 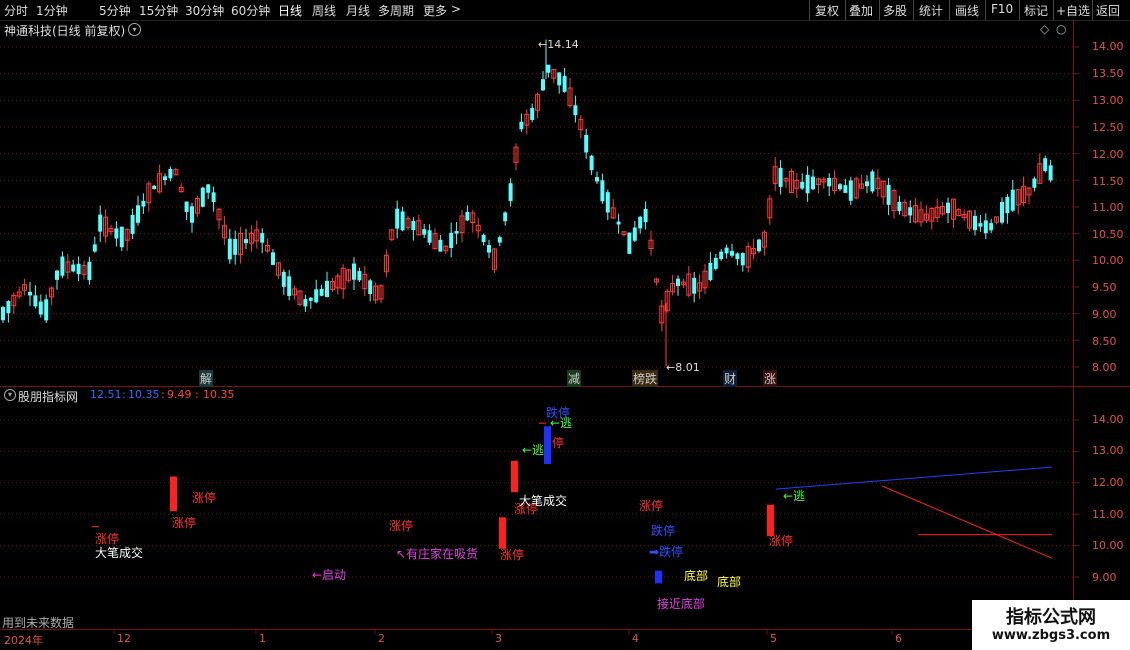 What do you see at coordinates (1108, 419) in the screenshot?
I see `indicator-tick: 14.00` at bounding box center [1108, 419].